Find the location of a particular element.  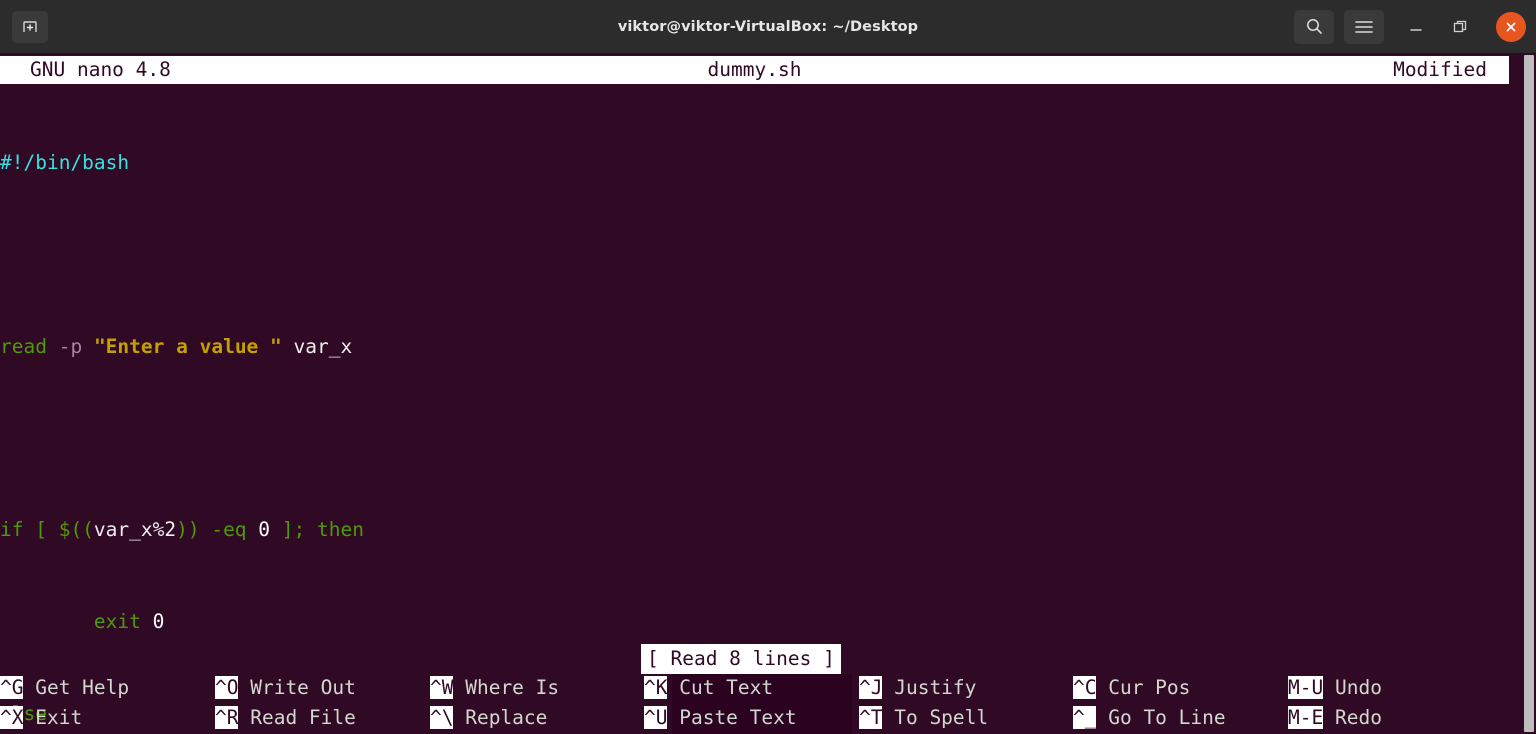

line-5-number: 0 is located at coordinates (264, 530).